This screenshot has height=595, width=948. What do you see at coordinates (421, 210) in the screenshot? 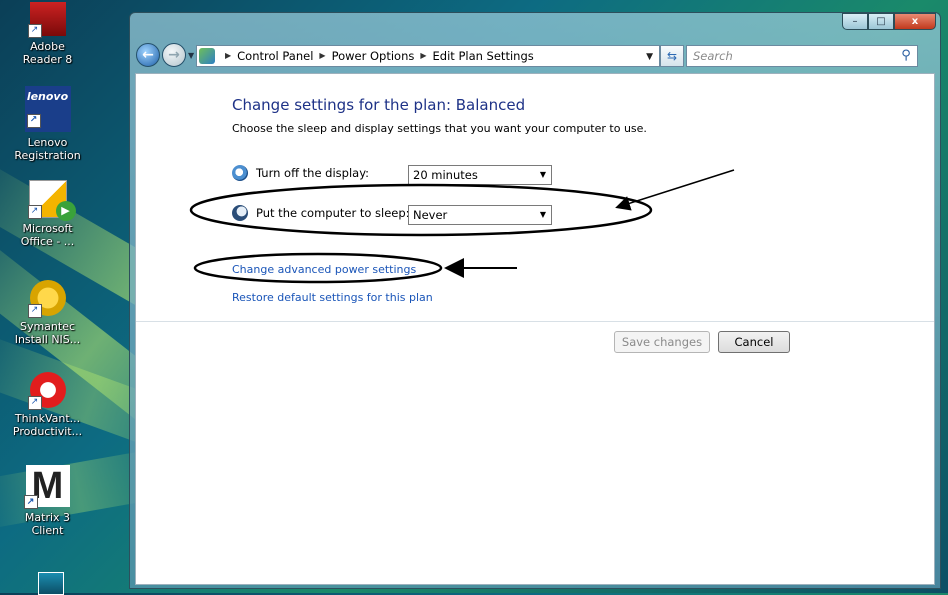
I see `annotation-circle-sleep` at bounding box center [421, 210].